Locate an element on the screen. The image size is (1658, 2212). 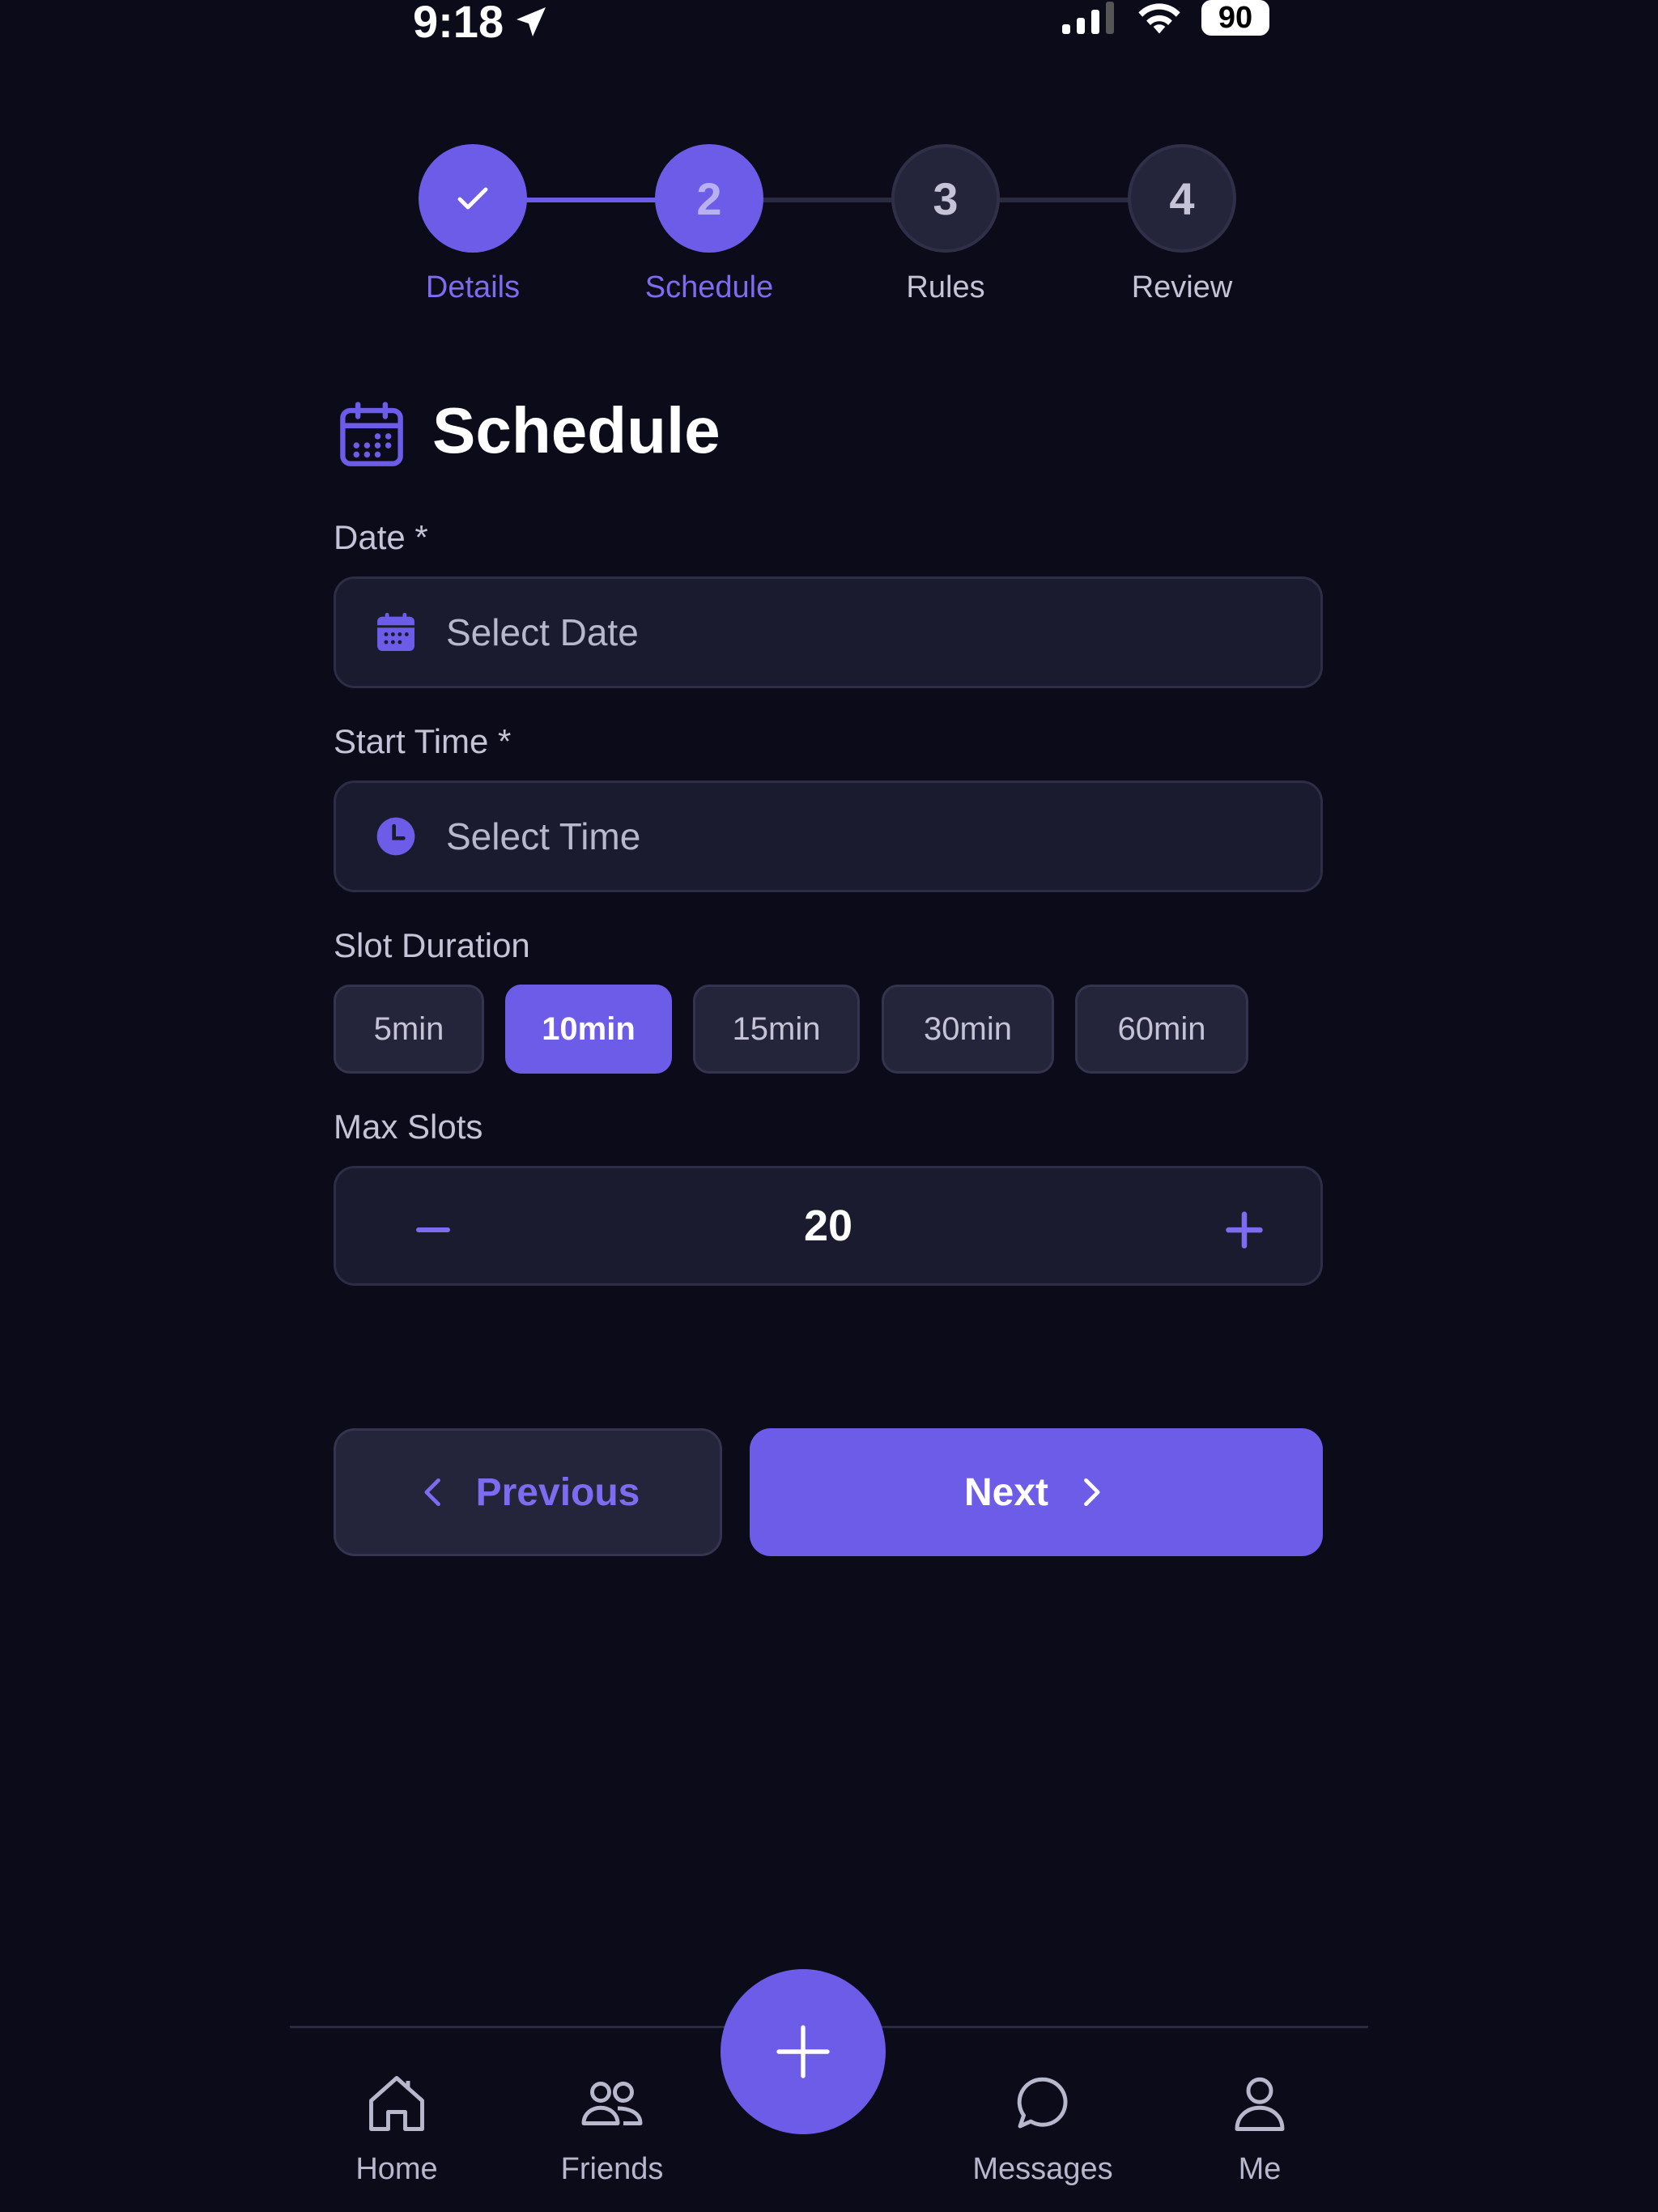
signal-icon is located at coordinates (1088, 18).